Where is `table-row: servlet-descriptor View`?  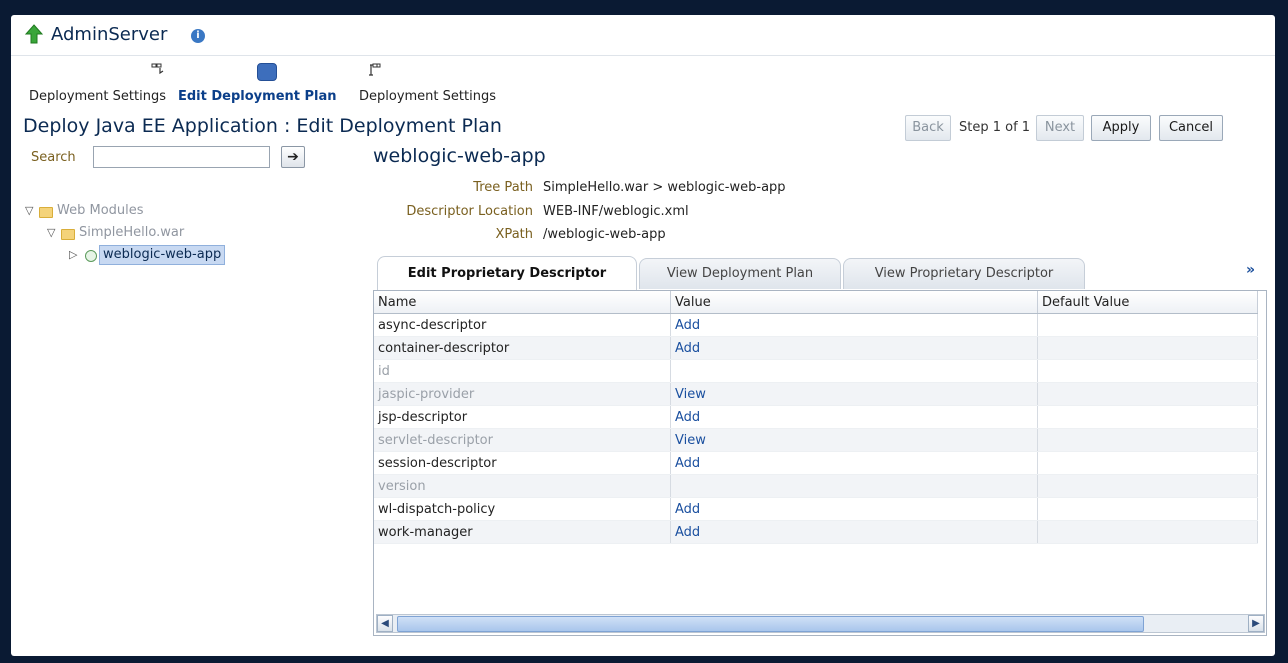 table-row: servlet-descriptor View is located at coordinates (816, 440).